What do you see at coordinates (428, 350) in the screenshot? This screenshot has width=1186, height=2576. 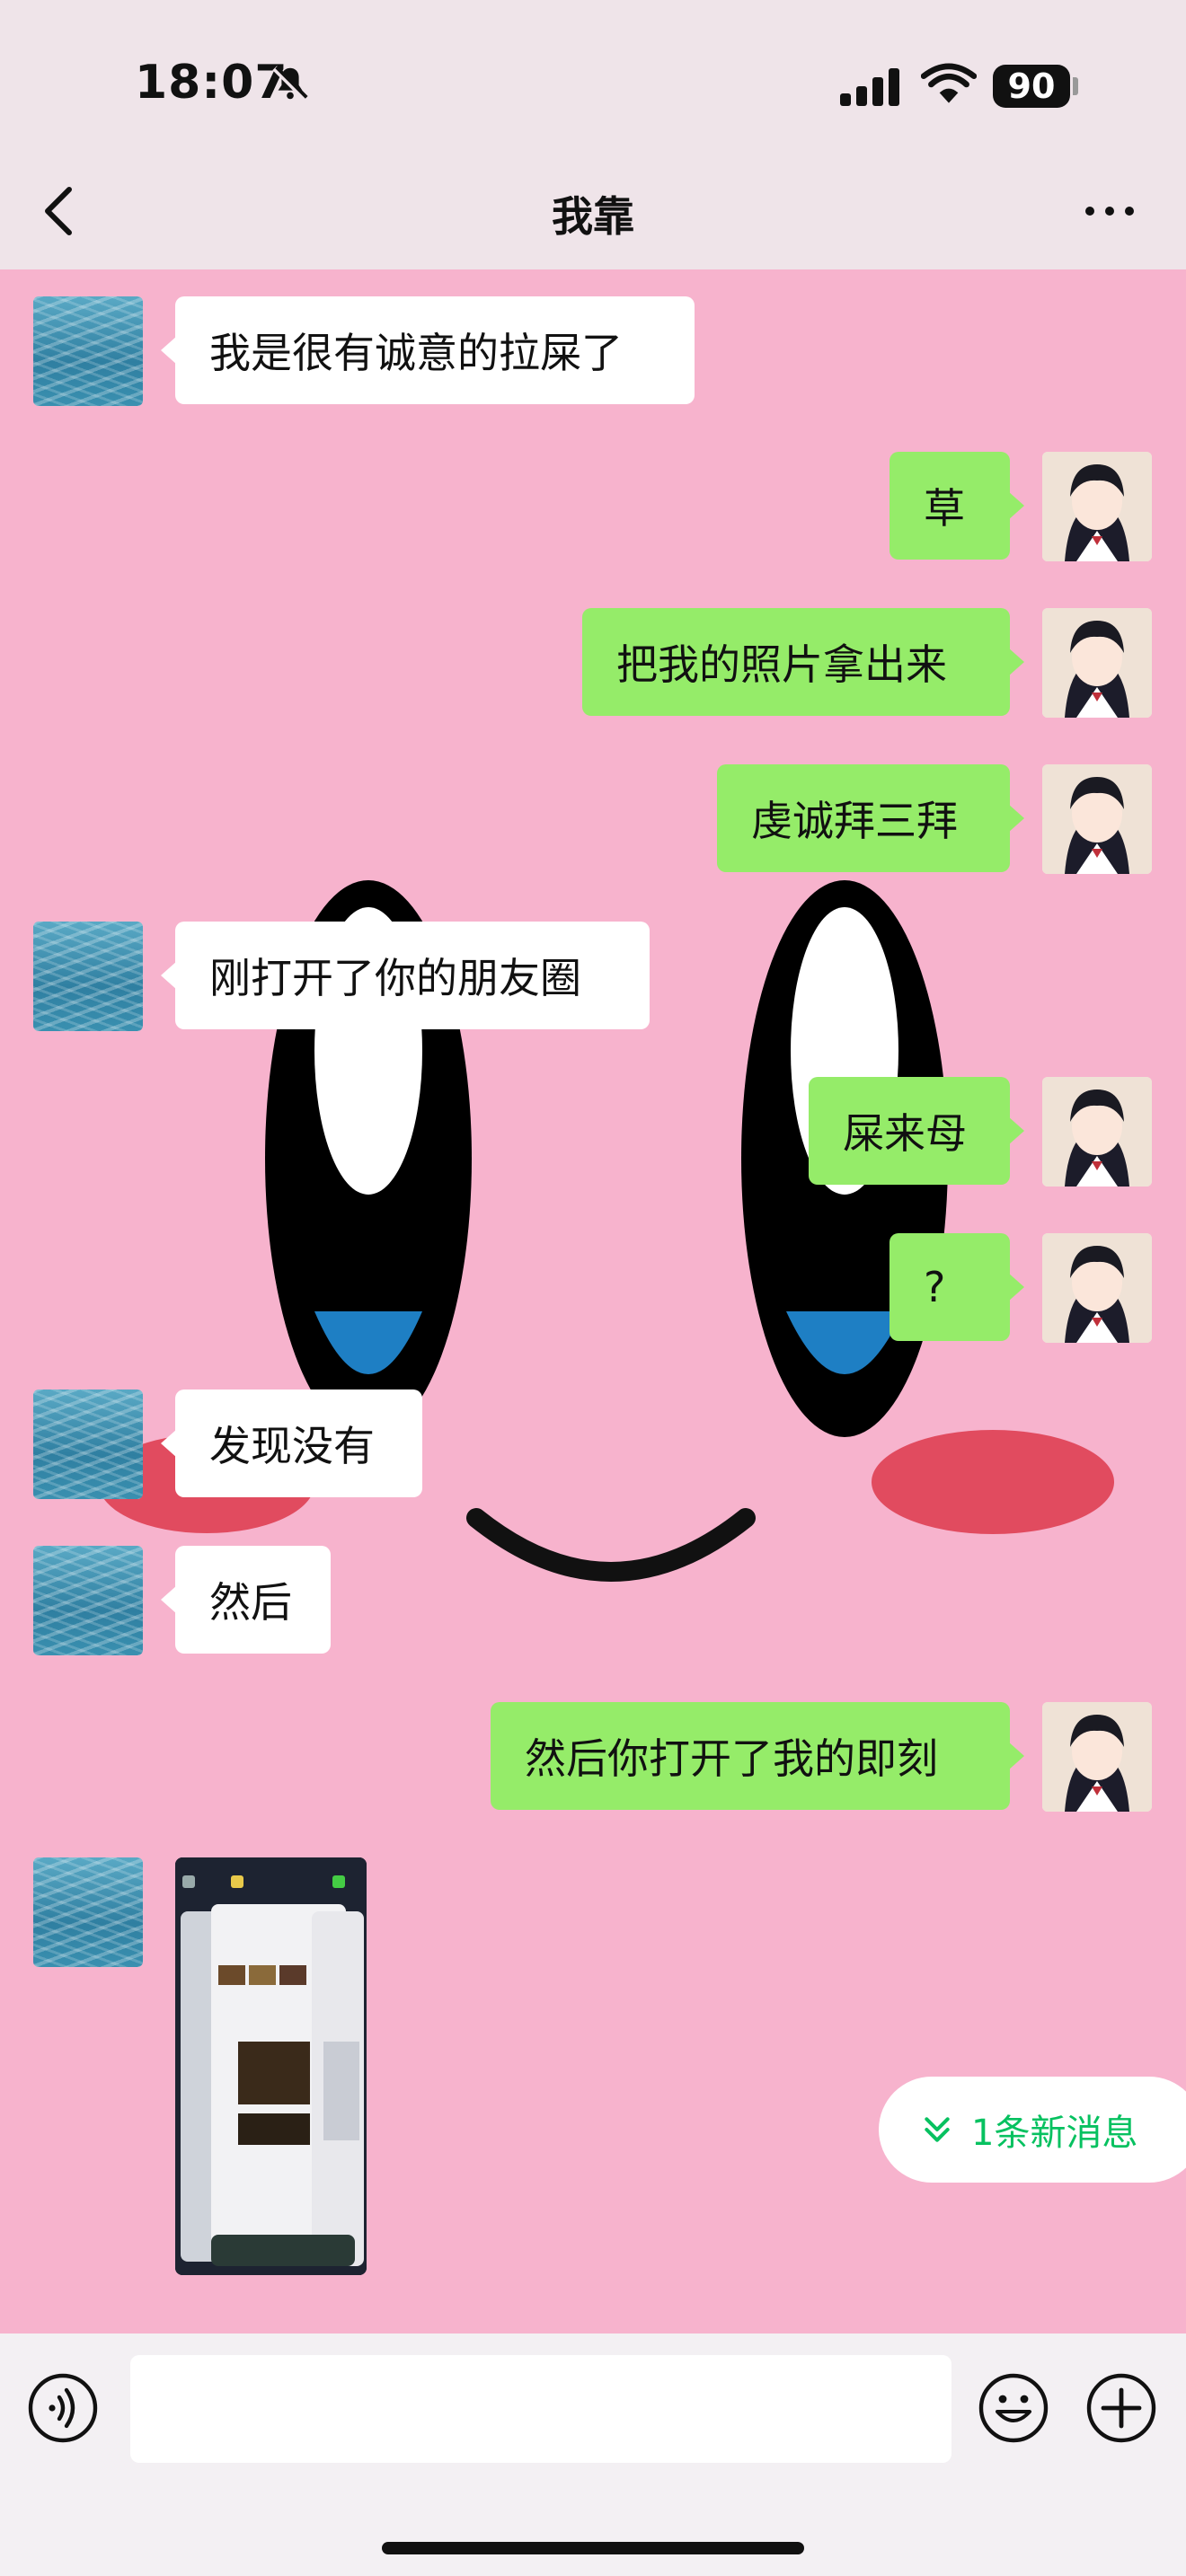 I see `incoming-message: 我是很有诚意的拉屎了` at bounding box center [428, 350].